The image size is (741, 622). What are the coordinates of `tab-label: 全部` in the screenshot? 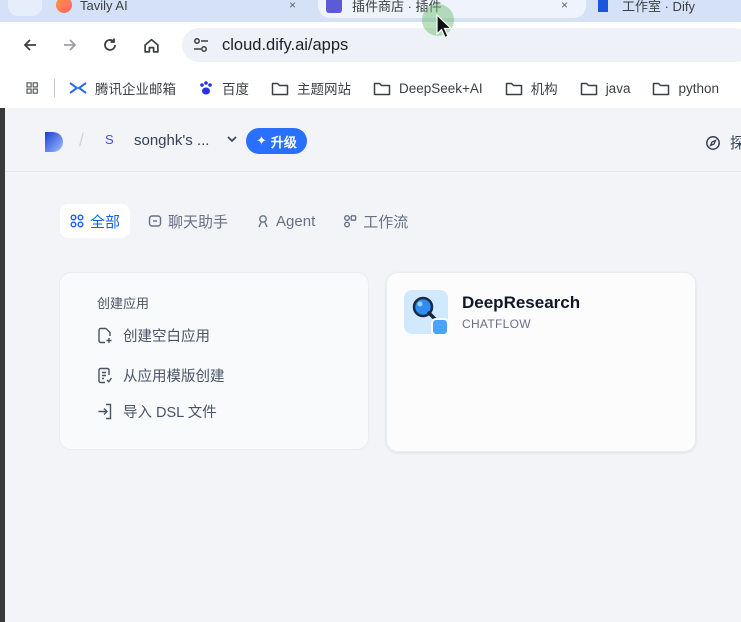 It's located at (105, 222).